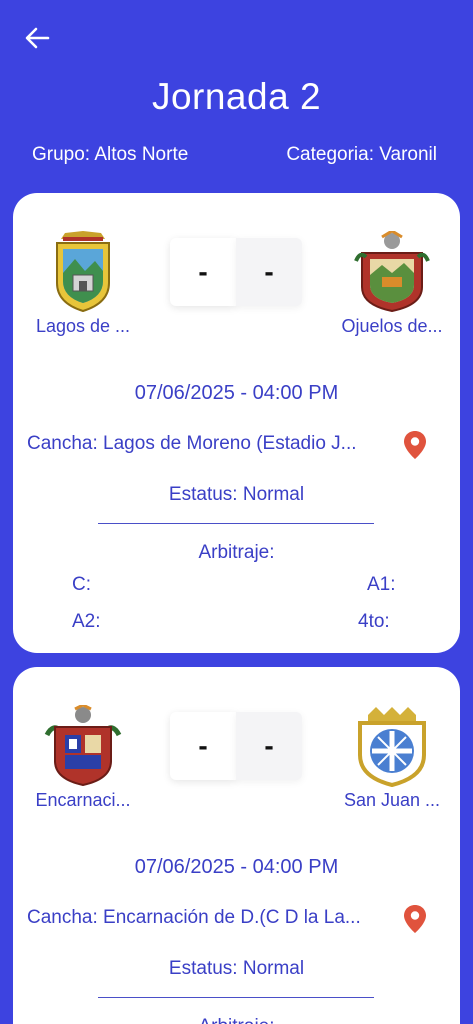  I want to click on referee-fourth: 4to:, so click(374, 621).